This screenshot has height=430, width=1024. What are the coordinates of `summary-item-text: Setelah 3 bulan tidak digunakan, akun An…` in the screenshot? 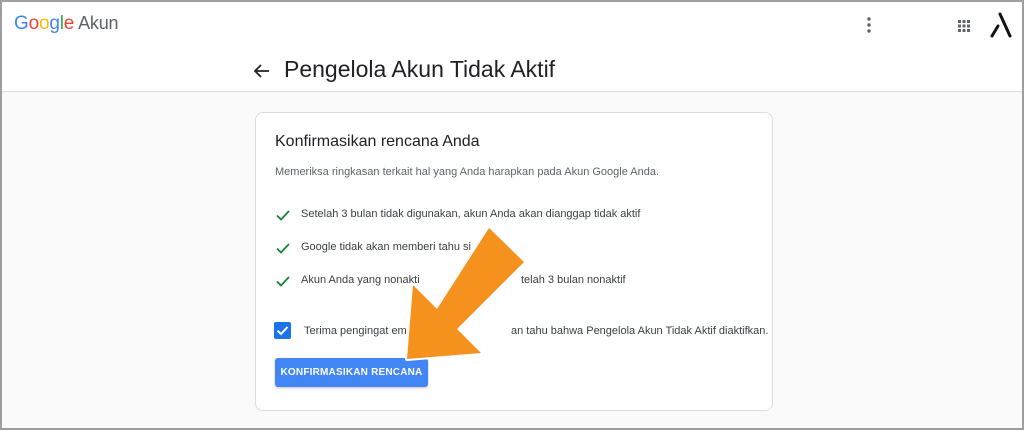 It's located at (471, 214).